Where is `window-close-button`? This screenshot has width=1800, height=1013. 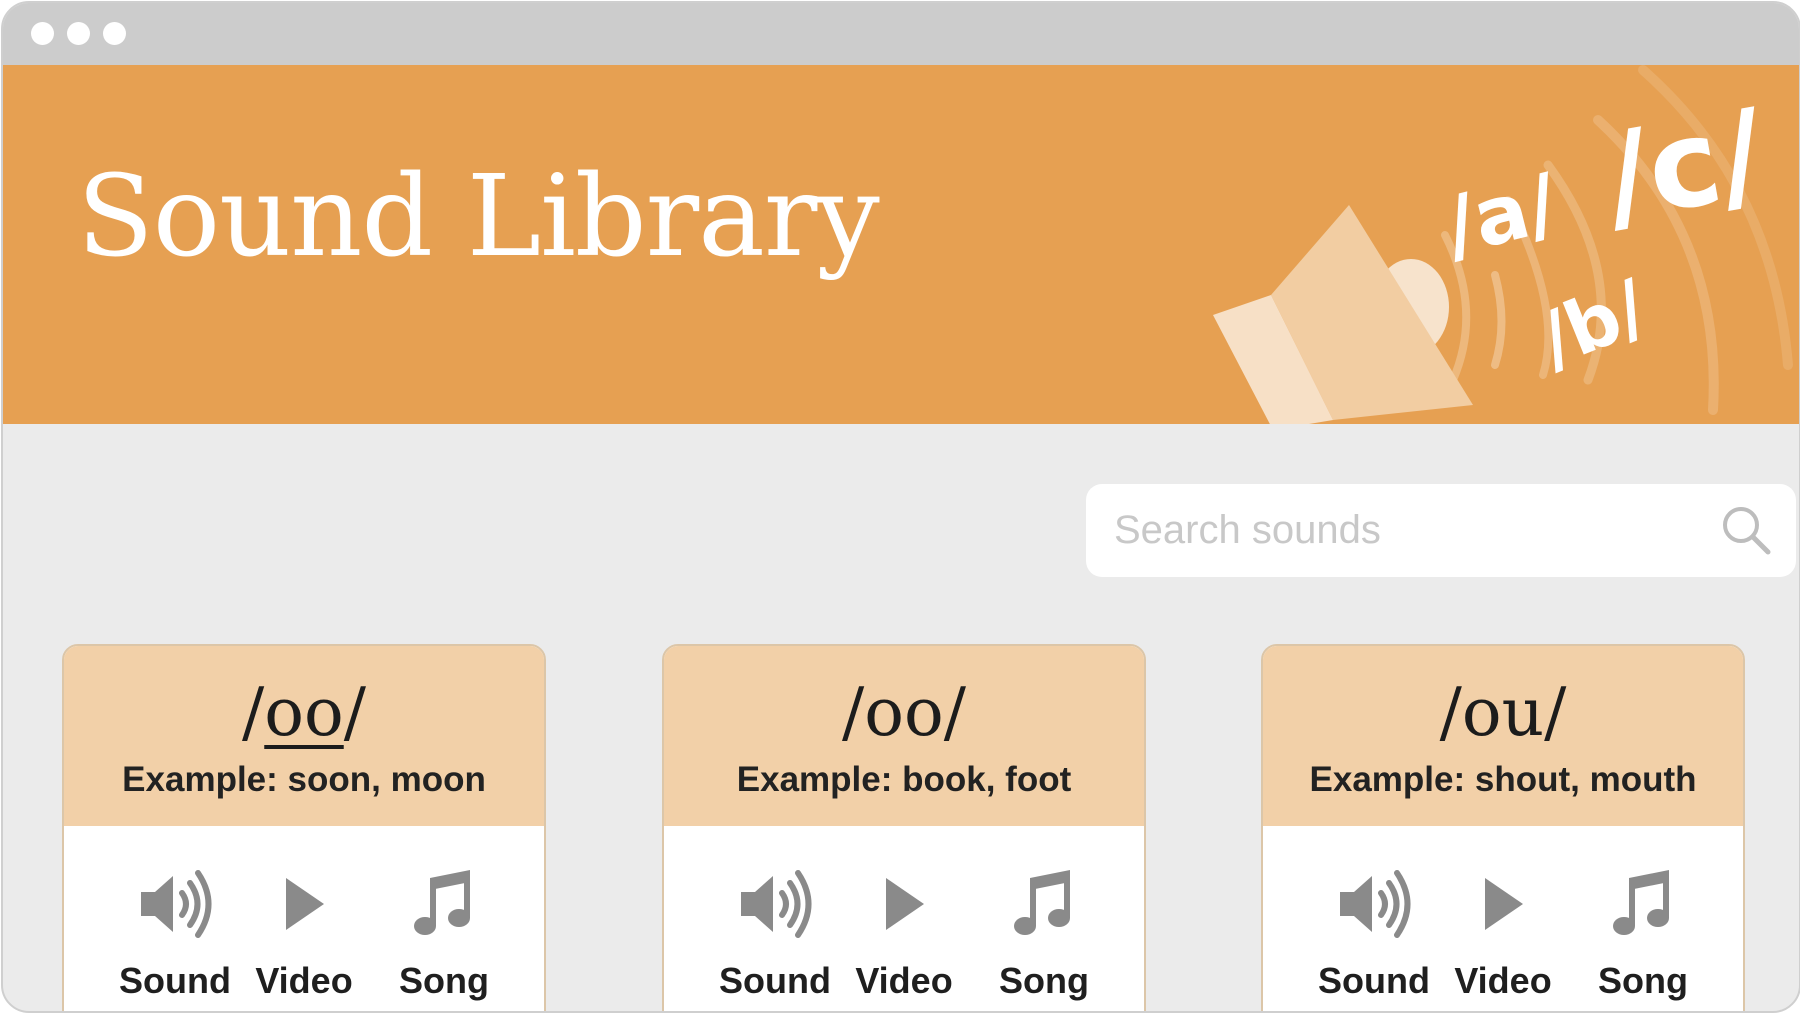
window-close-button is located at coordinates (42, 33).